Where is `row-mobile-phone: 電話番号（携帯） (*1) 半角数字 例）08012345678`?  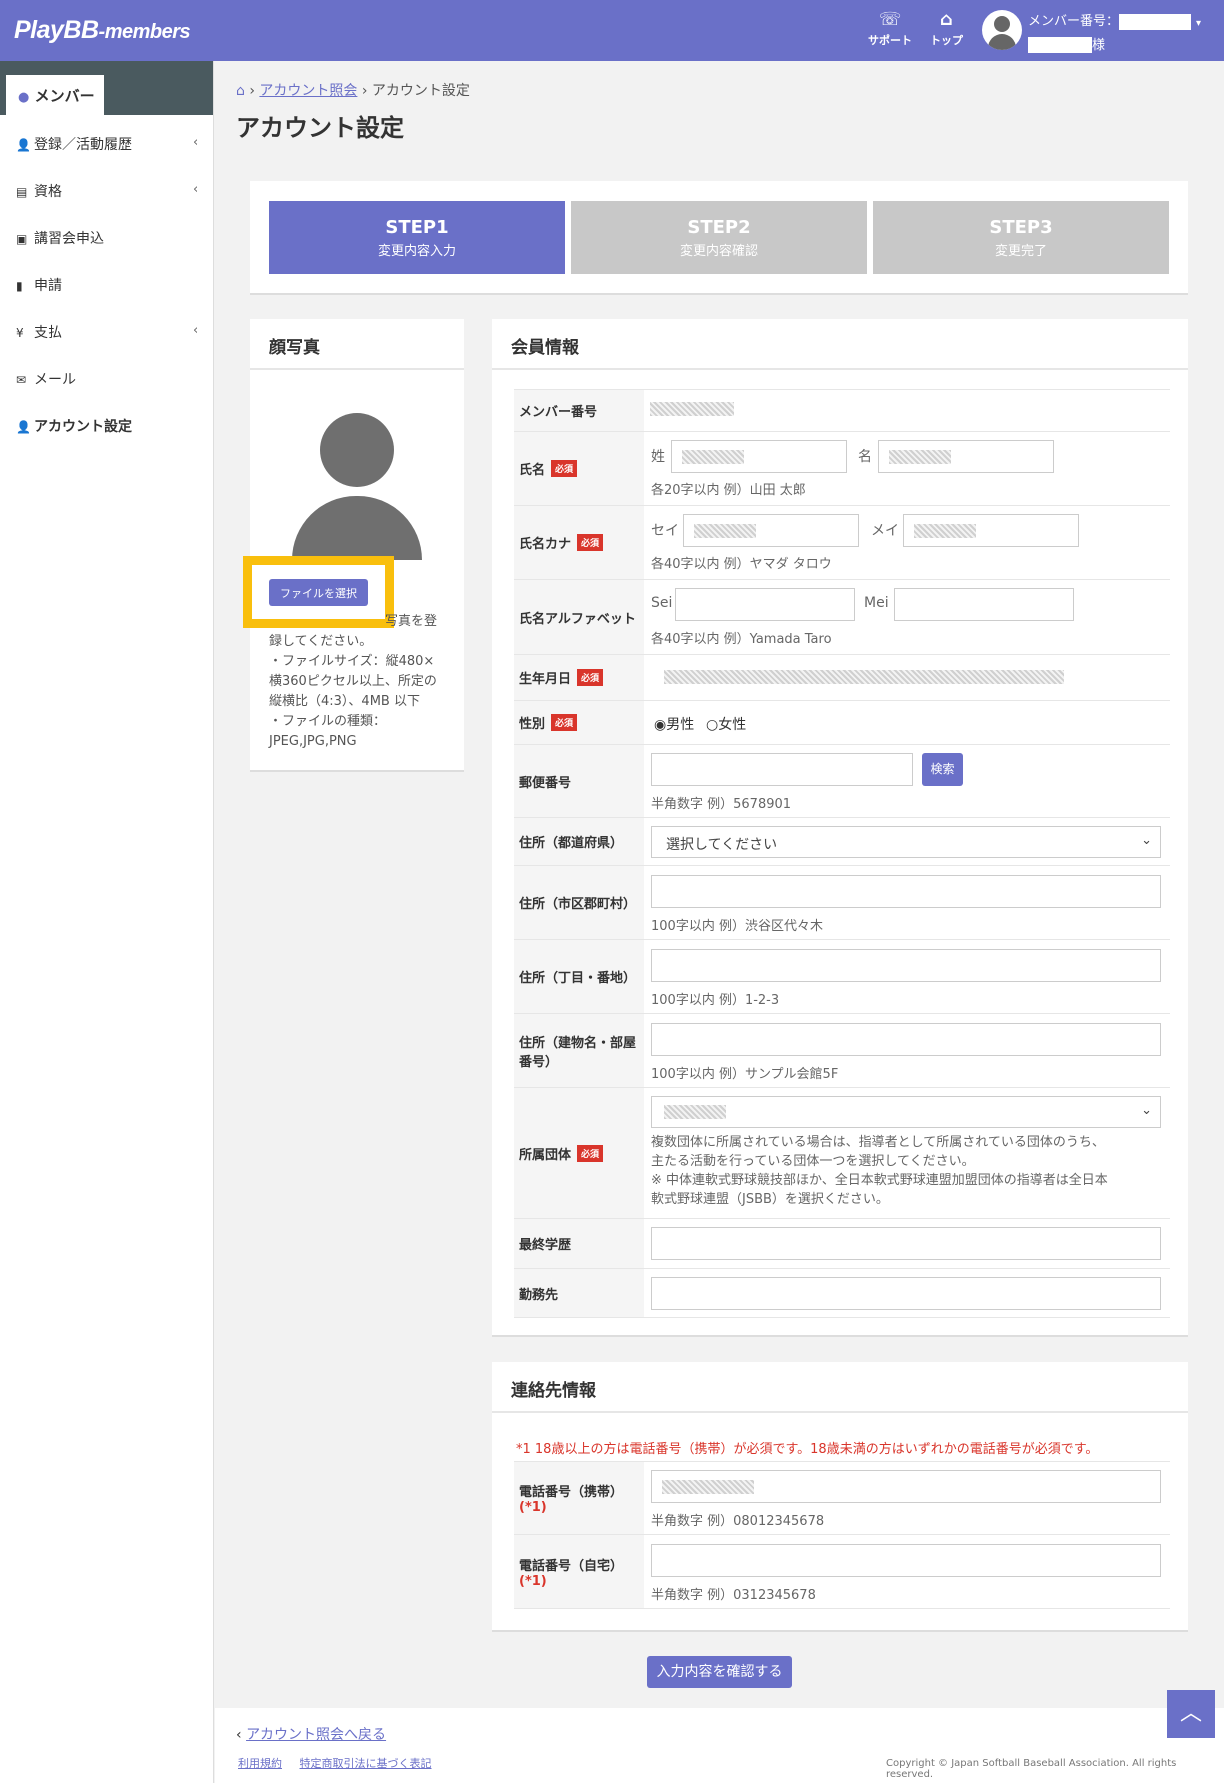 row-mobile-phone: 電話番号（携帯） (*1) 半角数字 例）08012345678 is located at coordinates (842, 1497).